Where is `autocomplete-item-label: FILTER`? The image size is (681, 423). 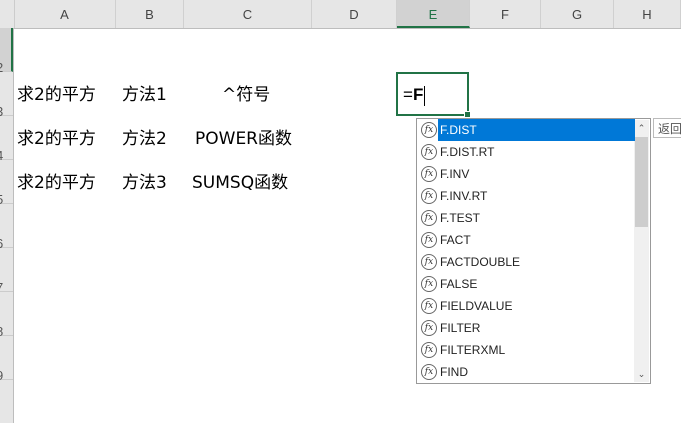
autocomplete-item-label: FILTER is located at coordinates (460, 328).